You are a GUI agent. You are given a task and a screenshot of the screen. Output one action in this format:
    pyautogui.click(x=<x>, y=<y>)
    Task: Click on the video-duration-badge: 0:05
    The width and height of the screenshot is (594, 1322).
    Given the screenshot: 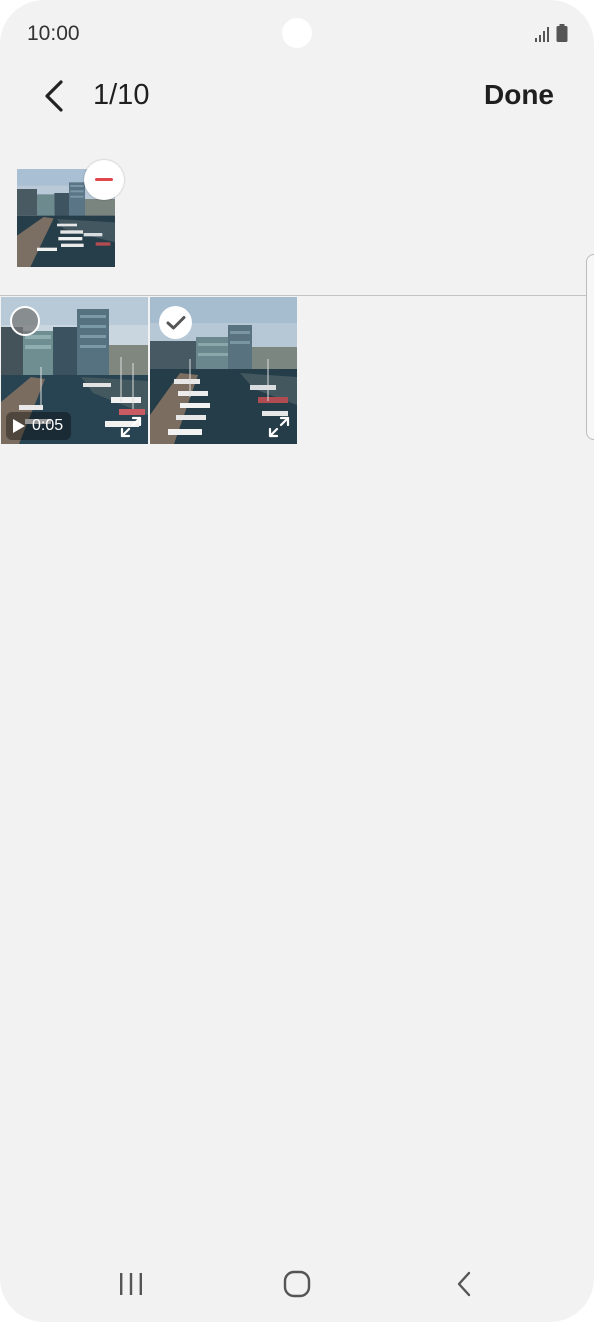 What is the action you would take?
    pyautogui.click(x=39, y=426)
    